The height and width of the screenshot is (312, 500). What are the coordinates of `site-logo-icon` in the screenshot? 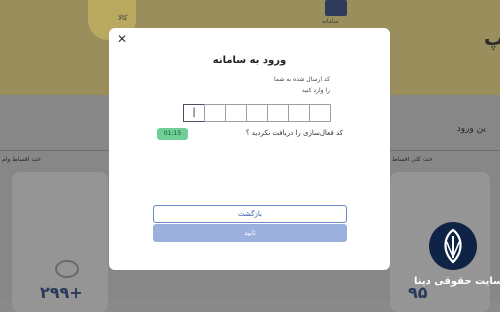 It's located at (336, 8).